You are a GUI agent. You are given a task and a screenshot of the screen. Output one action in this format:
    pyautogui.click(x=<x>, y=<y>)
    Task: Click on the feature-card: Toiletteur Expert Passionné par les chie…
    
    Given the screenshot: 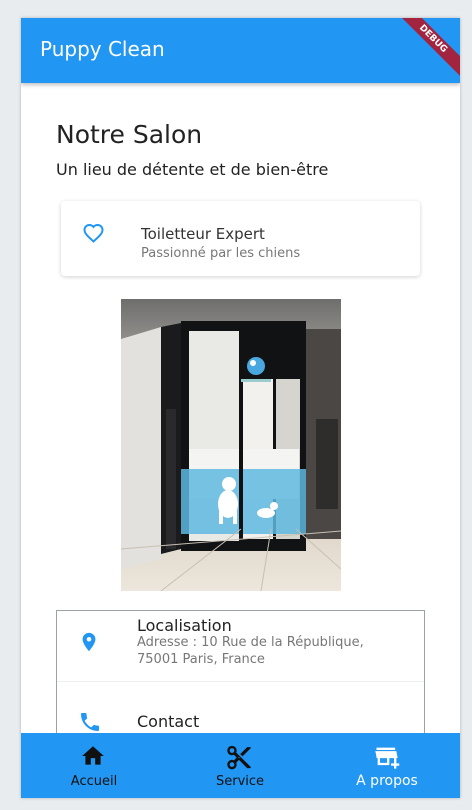 What is the action you would take?
    pyautogui.click(x=240, y=238)
    